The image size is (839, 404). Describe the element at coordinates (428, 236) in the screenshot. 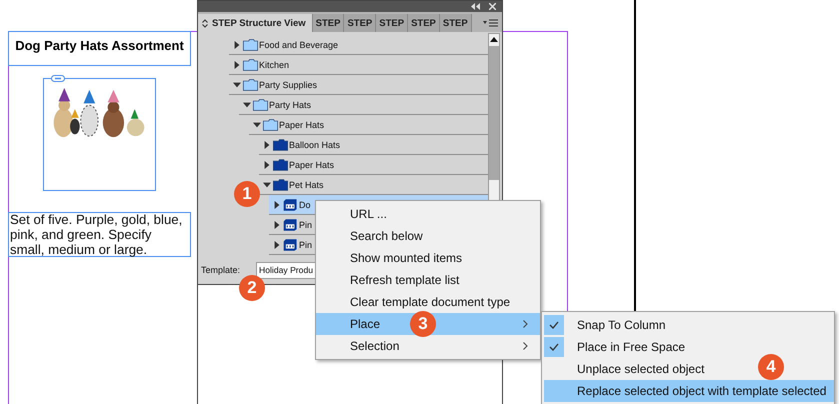

I see `menu-item: Search below` at that location.